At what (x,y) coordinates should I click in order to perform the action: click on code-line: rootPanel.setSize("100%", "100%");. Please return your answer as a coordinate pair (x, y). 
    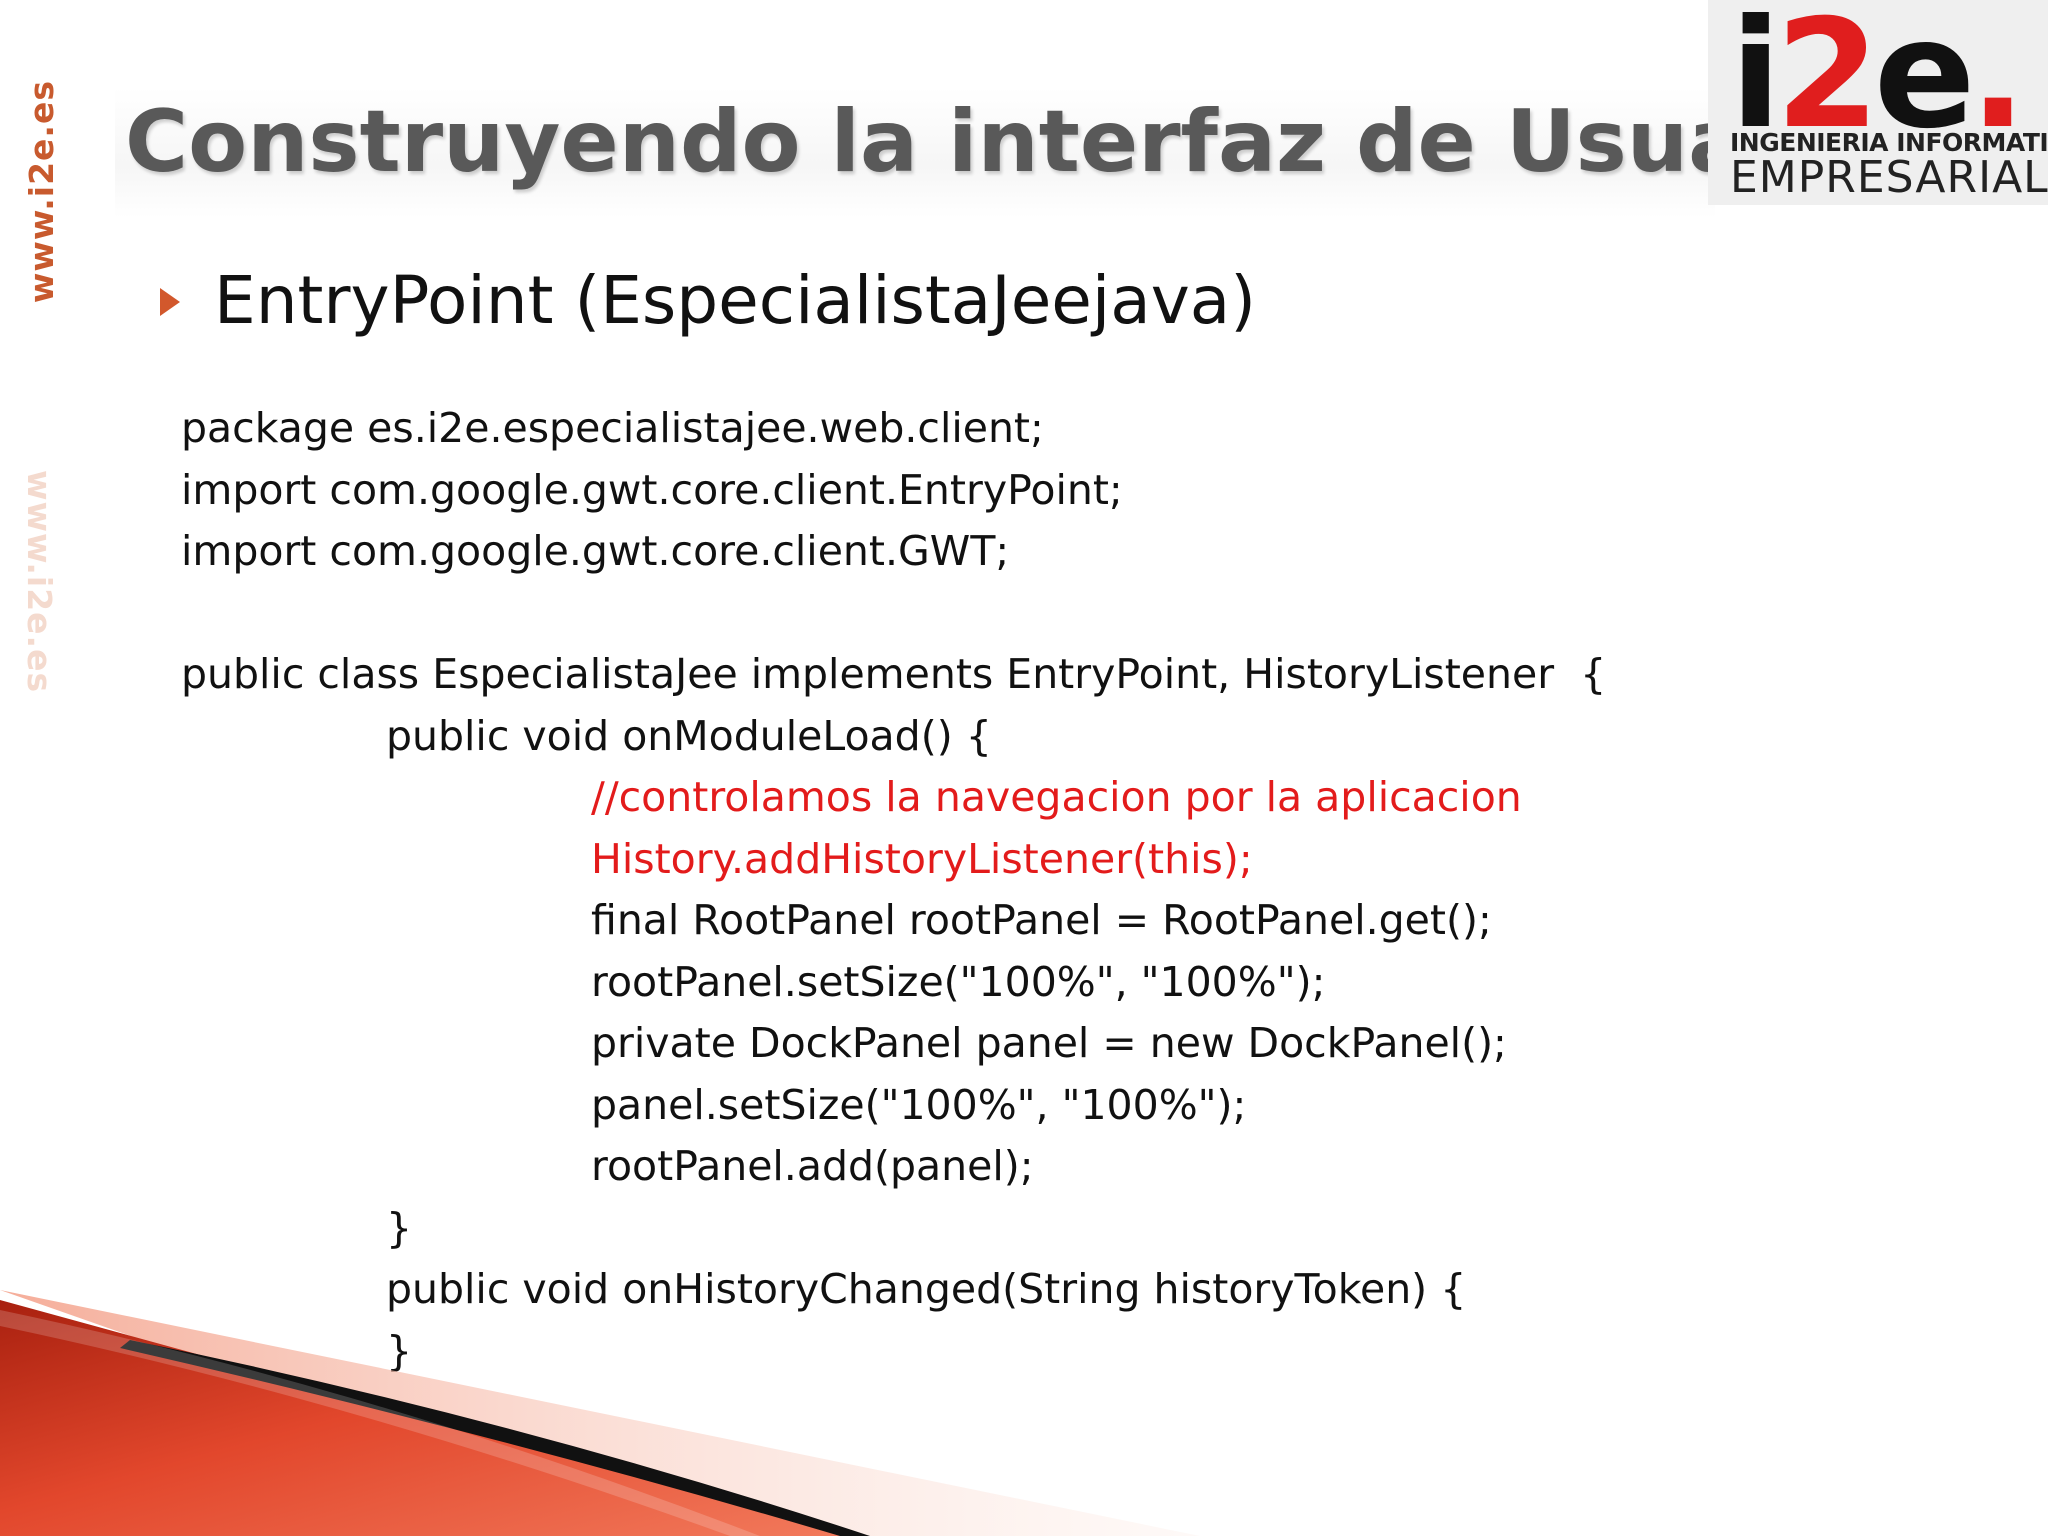
    Looking at the image, I should click on (958, 981).